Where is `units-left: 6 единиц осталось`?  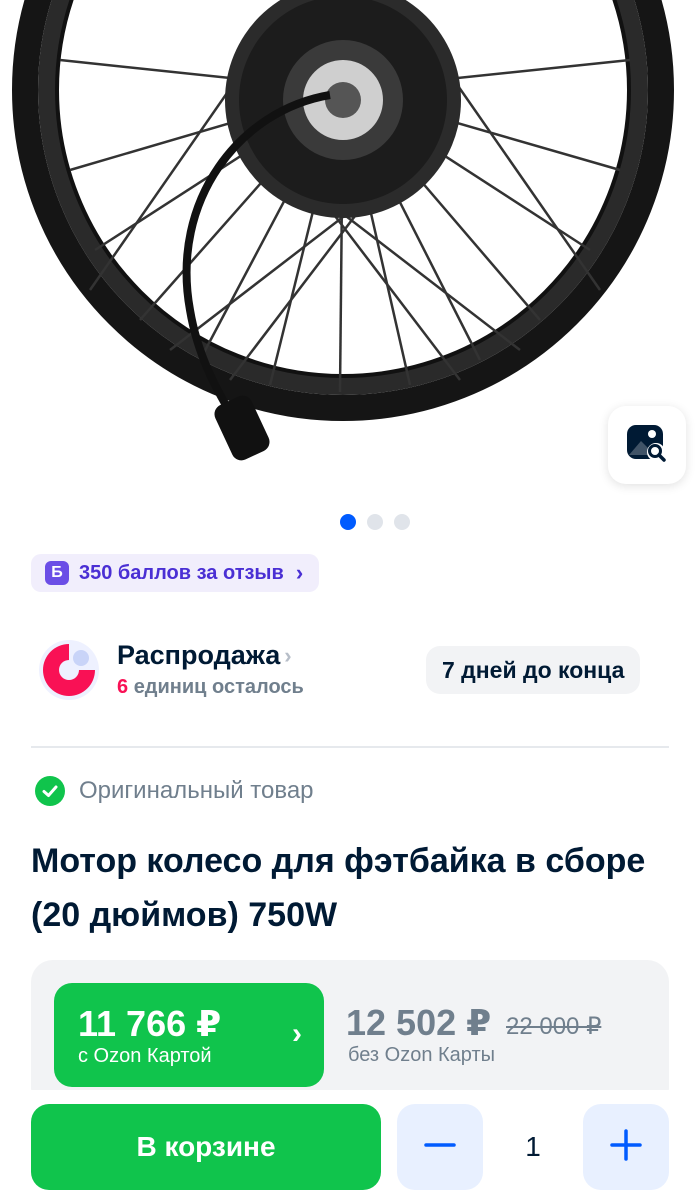
units-left: 6 единиц осталось is located at coordinates (210, 687).